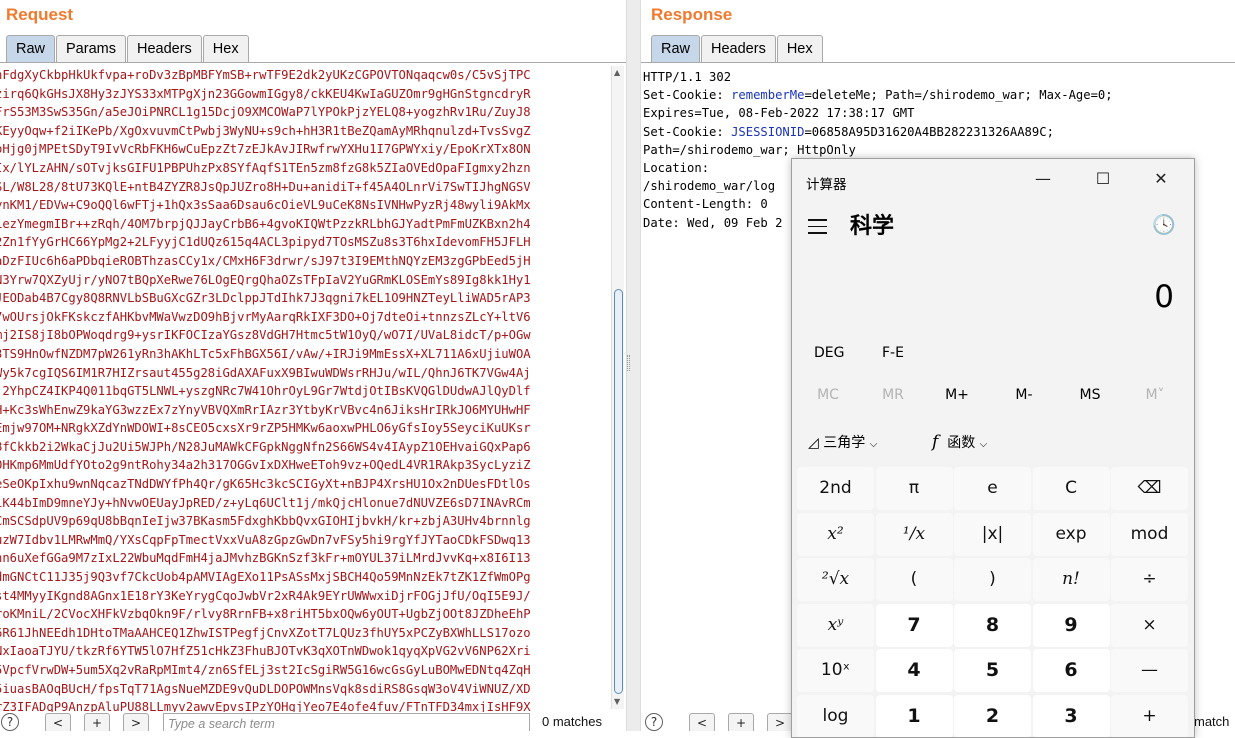 The height and width of the screenshot is (738, 1235). I want to click on scroll-up-icon: ▲, so click(617, 72).